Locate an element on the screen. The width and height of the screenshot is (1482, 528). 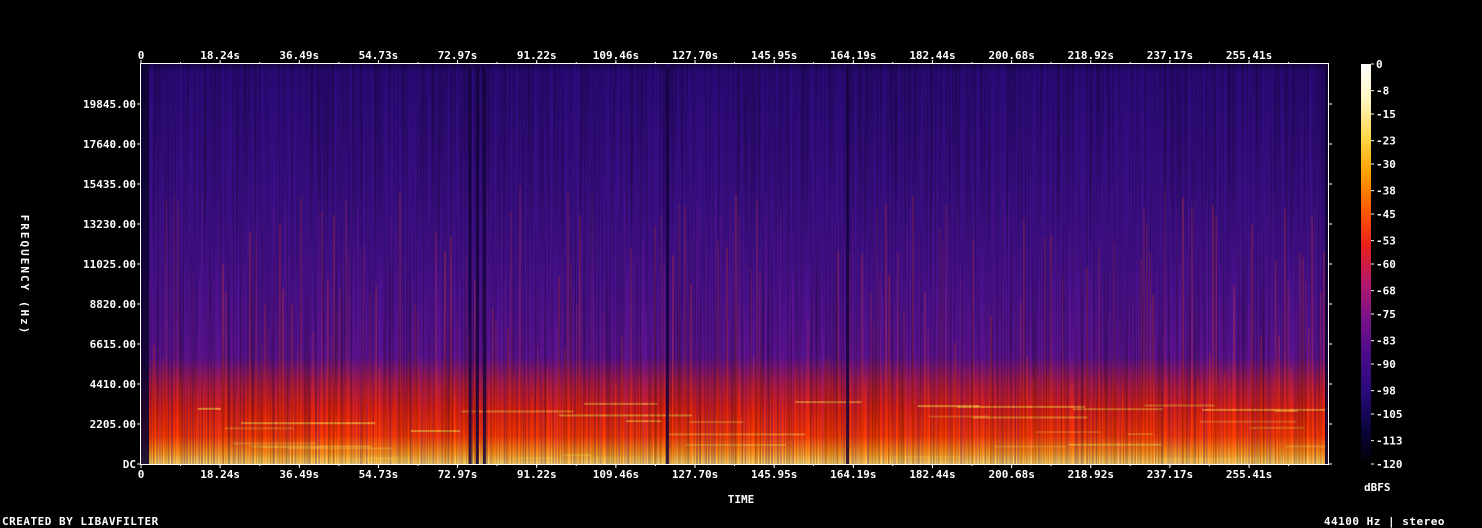
x-tick-label-bottom: 36.49s is located at coordinates (299, 474).